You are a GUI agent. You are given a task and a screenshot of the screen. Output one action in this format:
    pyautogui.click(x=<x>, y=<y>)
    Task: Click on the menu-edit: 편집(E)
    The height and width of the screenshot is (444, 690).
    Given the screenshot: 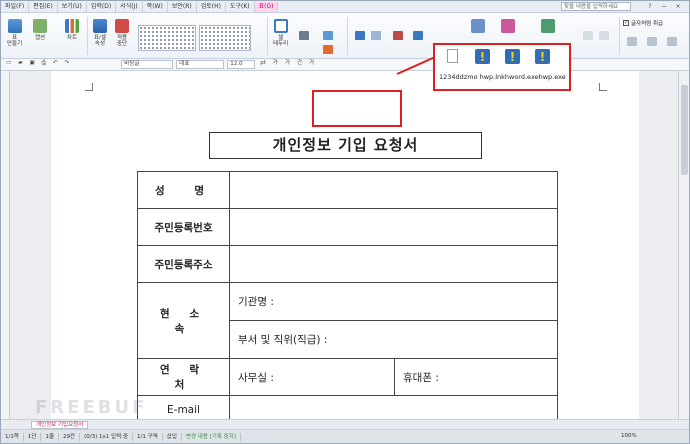 What is the action you would take?
    pyautogui.click(x=43, y=6)
    